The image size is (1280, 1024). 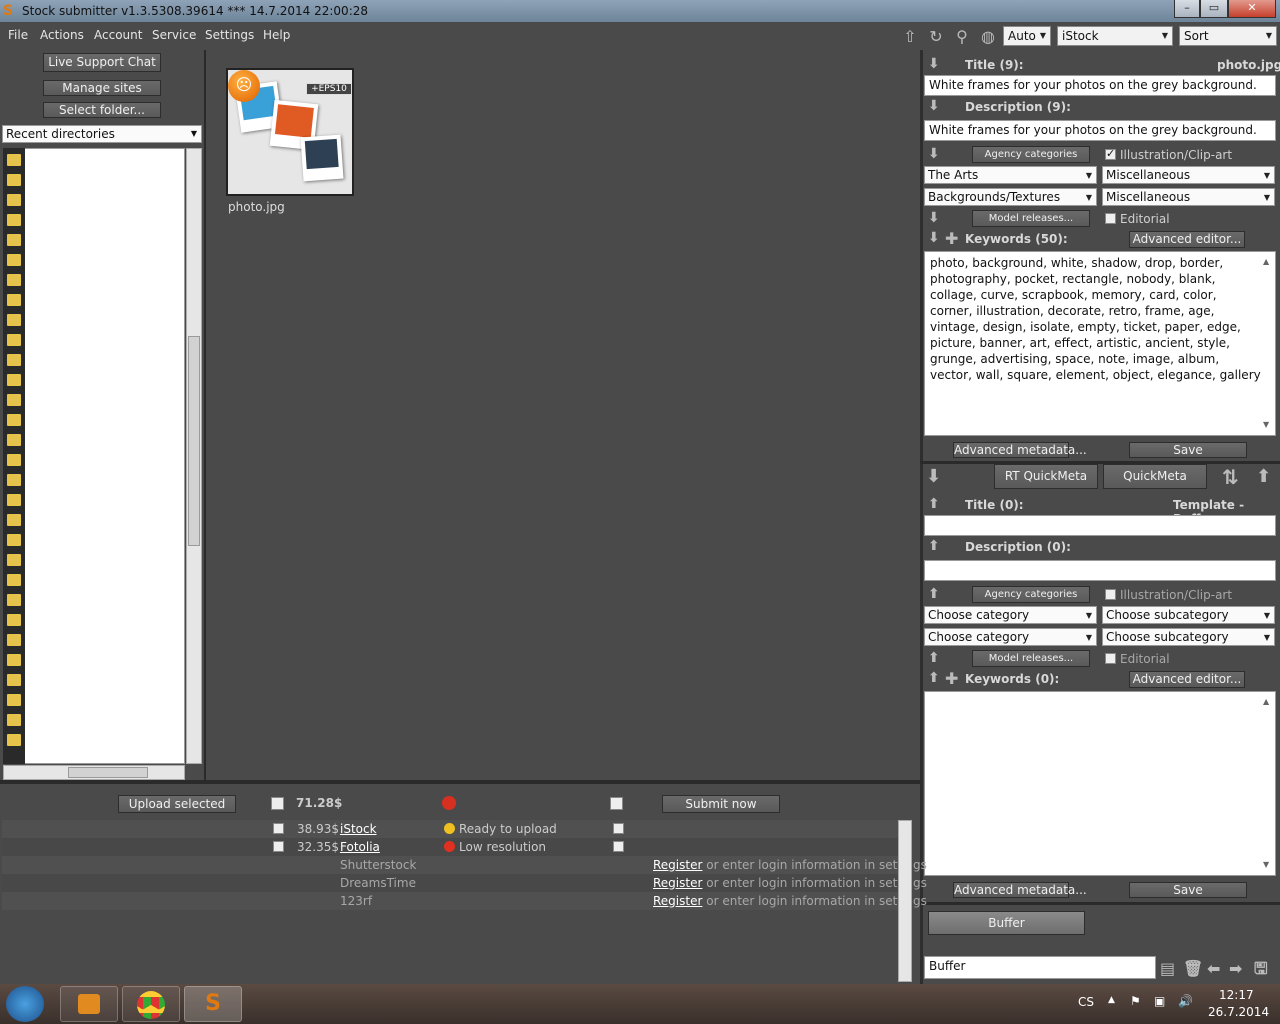 What do you see at coordinates (1268, 783) in the screenshot?
I see `template-keywords-scrollbar: ▲ ▼` at bounding box center [1268, 783].